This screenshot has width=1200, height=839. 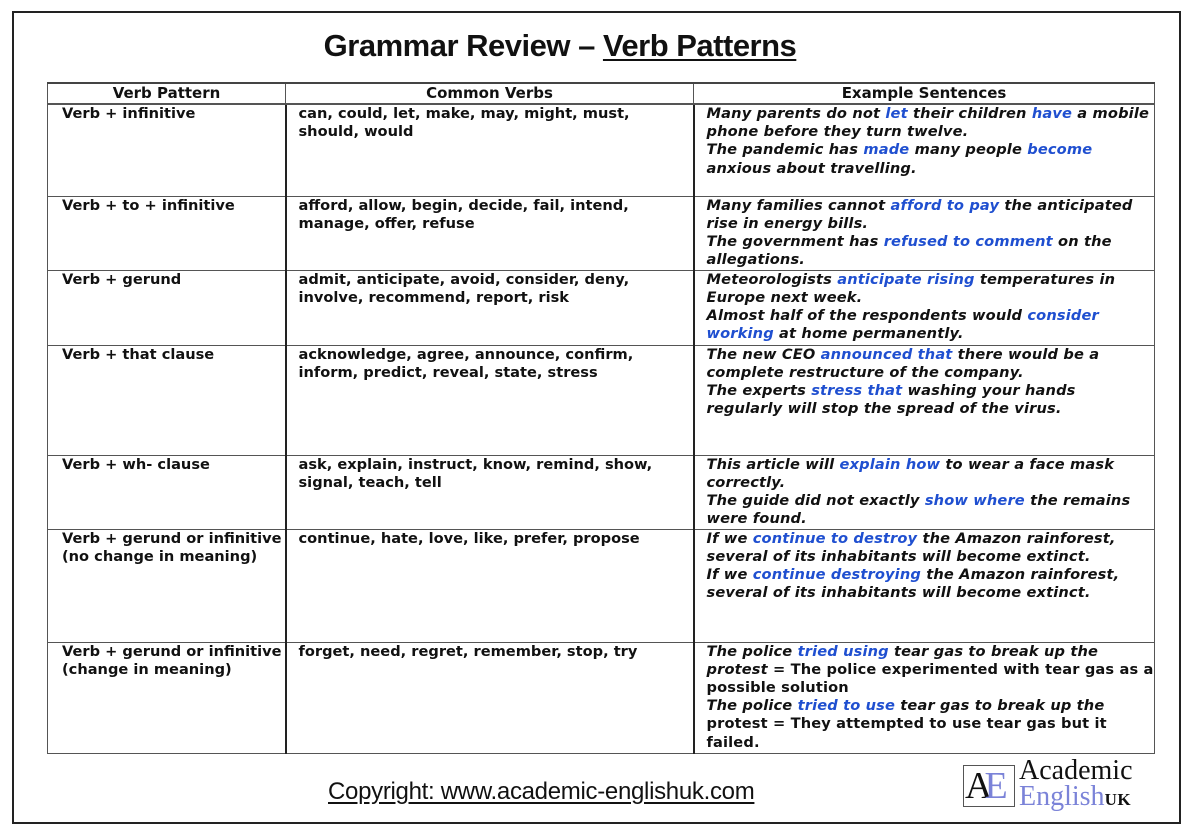 What do you see at coordinates (699, 45) in the screenshot?
I see `title-topic: Verb Patterns` at bounding box center [699, 45].